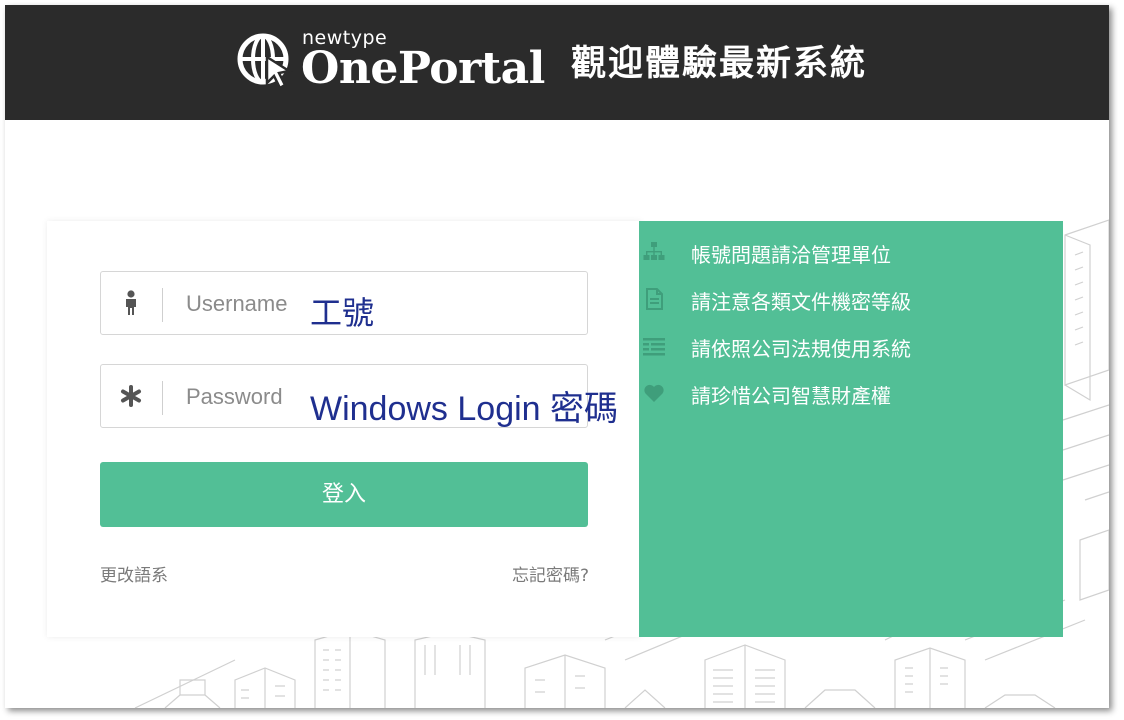 This screenshot has height=720, width=1124. I want to click on info-text: 請注意各類文件機密等級, so click(801, 302).